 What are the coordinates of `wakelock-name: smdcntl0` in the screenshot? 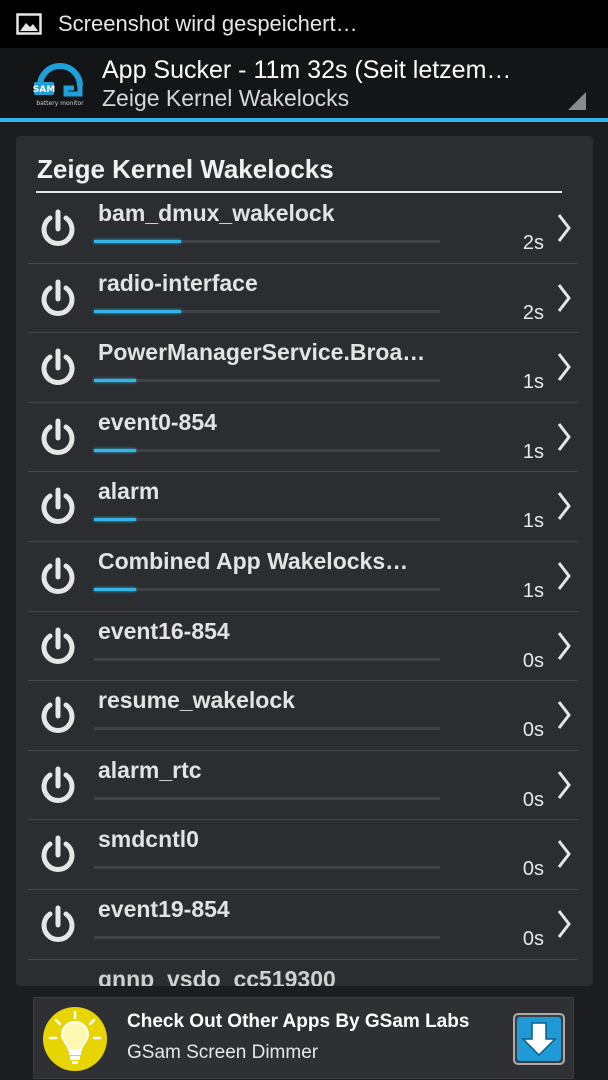 It's located at (148, 839).